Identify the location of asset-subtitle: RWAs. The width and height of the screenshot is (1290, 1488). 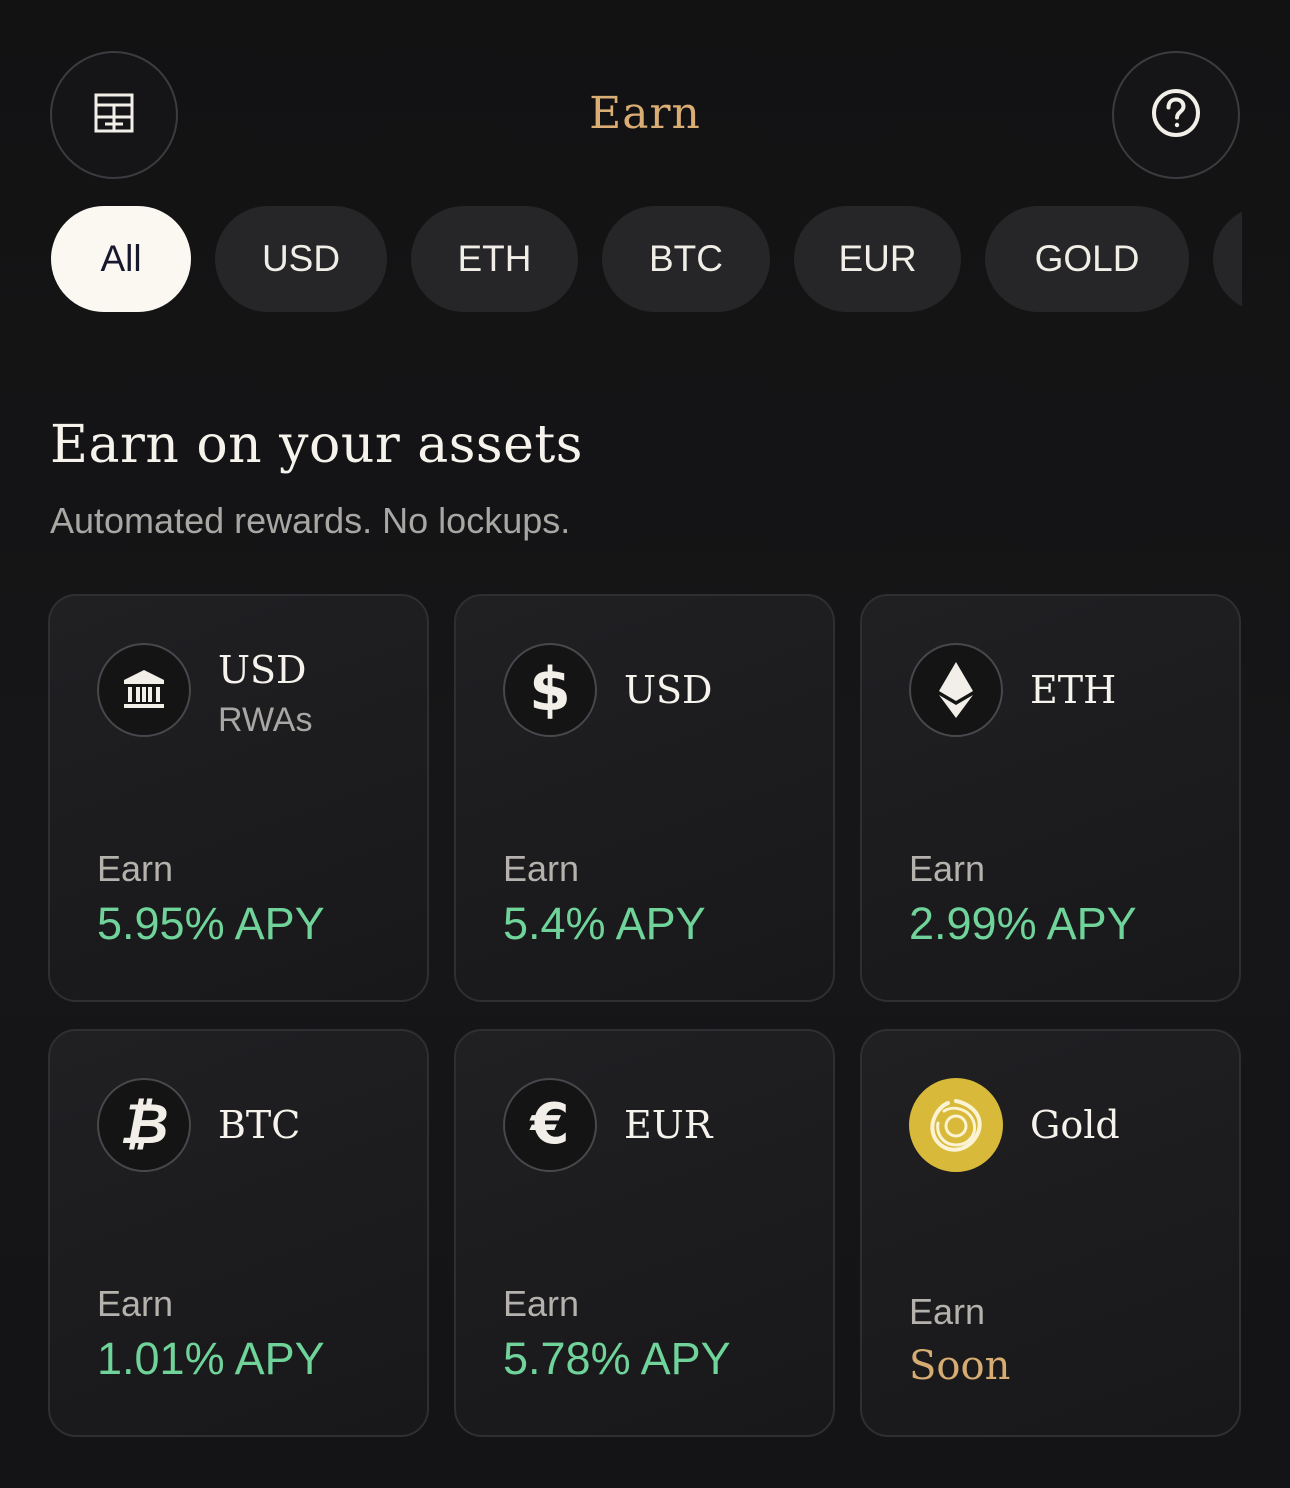
(265, 720).